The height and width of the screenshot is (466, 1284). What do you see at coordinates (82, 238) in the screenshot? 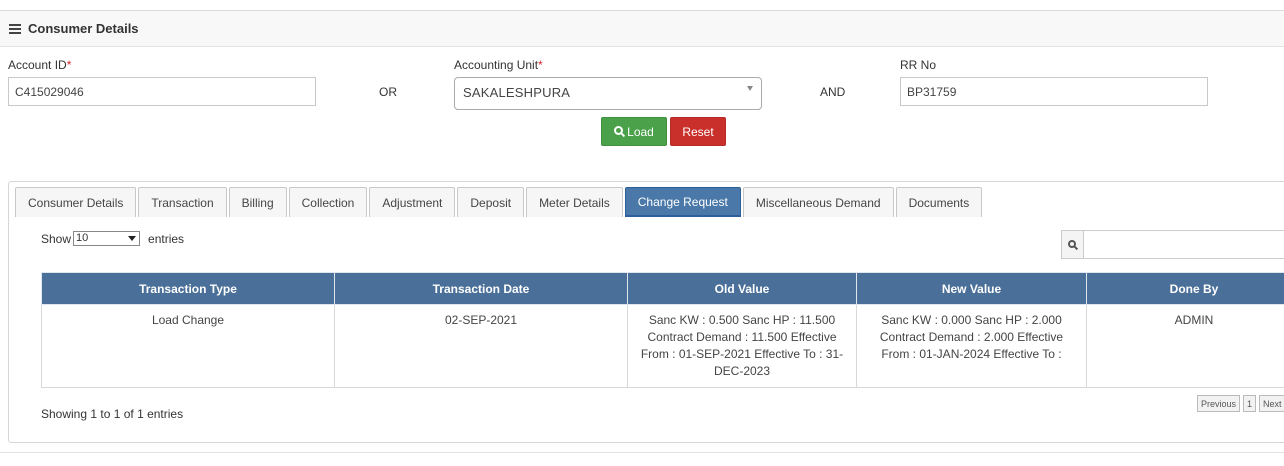
I see `page-size-value: 10` at bounding box center [82, 238].